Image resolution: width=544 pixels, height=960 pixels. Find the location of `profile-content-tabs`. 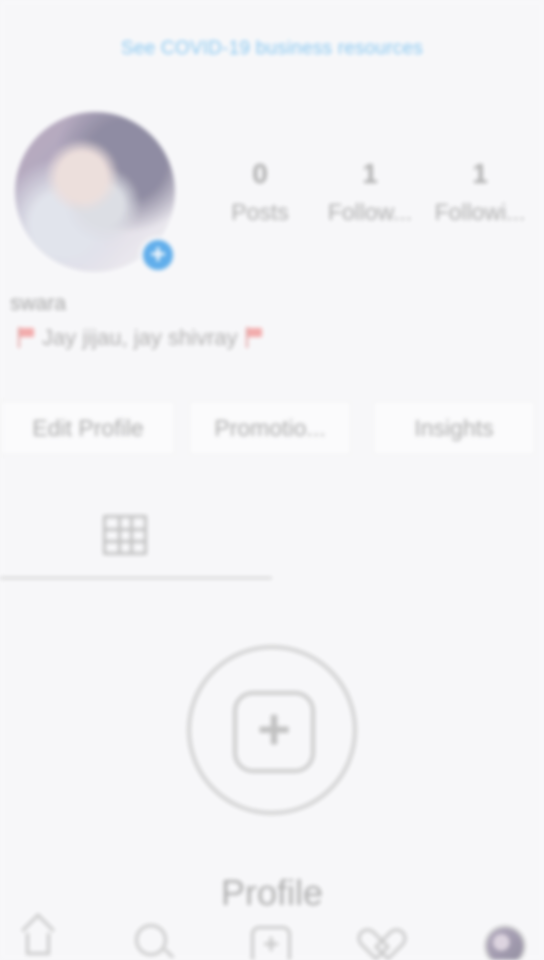

profile-content-tabs is located at coordinates (272, 543).